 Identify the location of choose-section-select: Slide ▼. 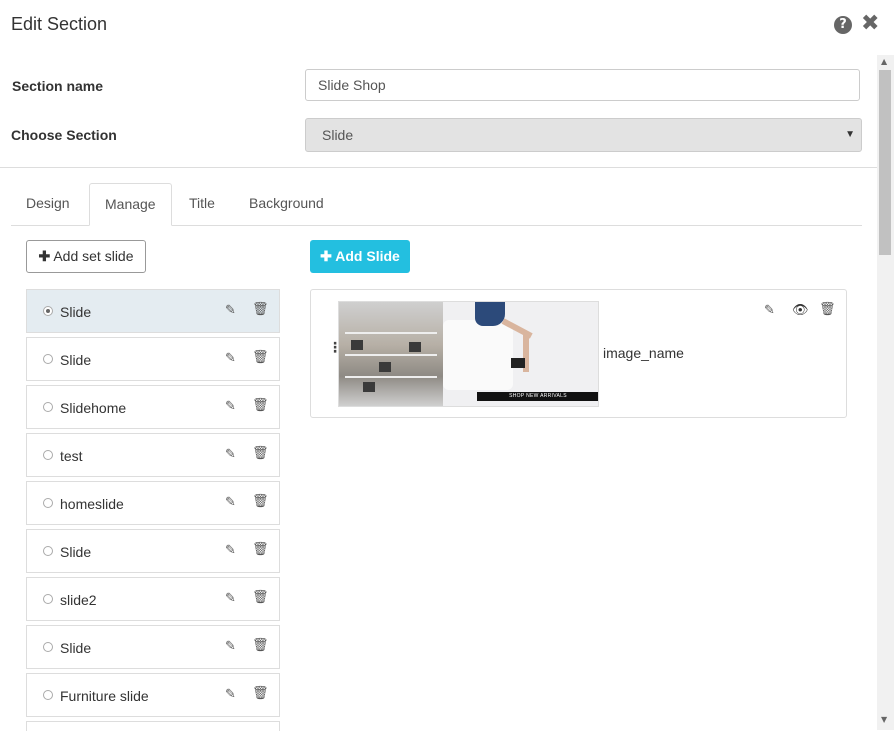
(583, 135).